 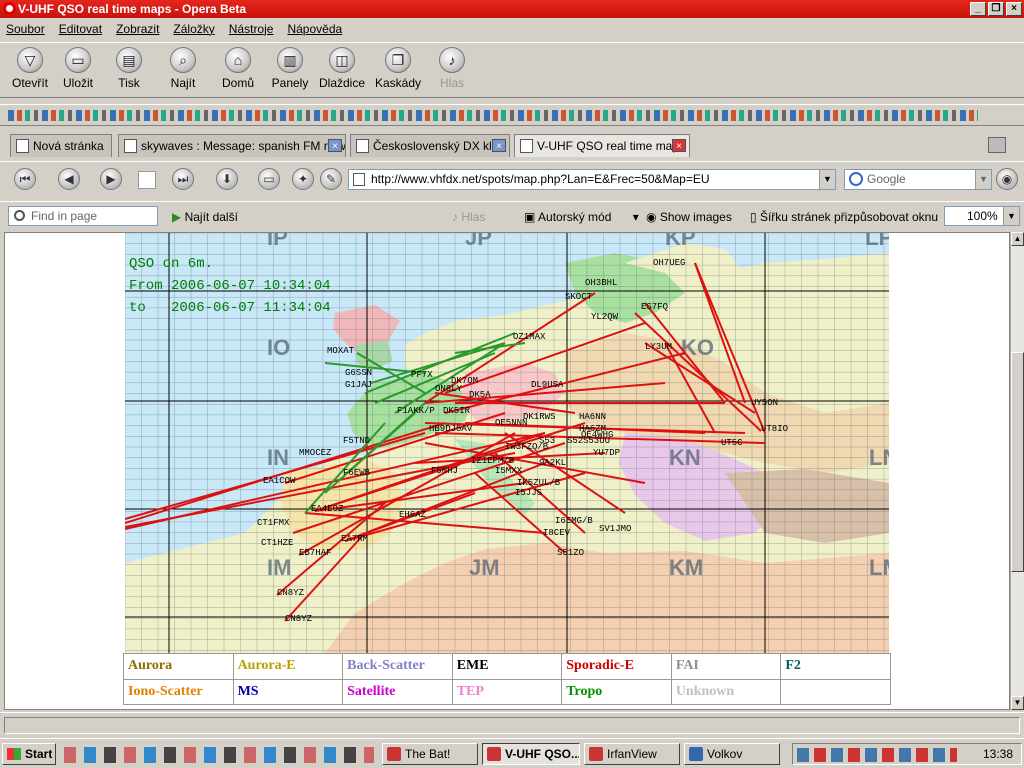 I want to click on eye-icon: ◉, so click(x=1007, y=179).